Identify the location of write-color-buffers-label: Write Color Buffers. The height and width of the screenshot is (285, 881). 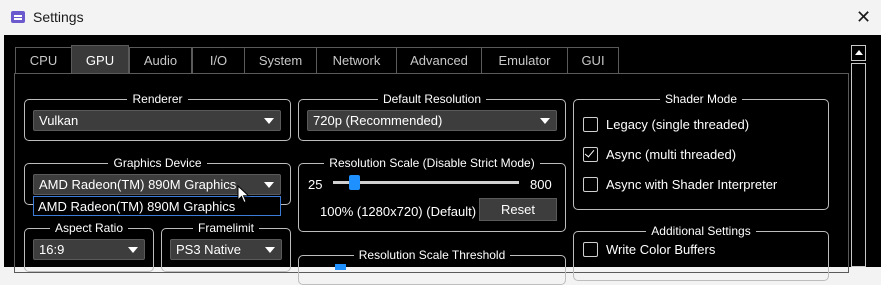
(661, 249).